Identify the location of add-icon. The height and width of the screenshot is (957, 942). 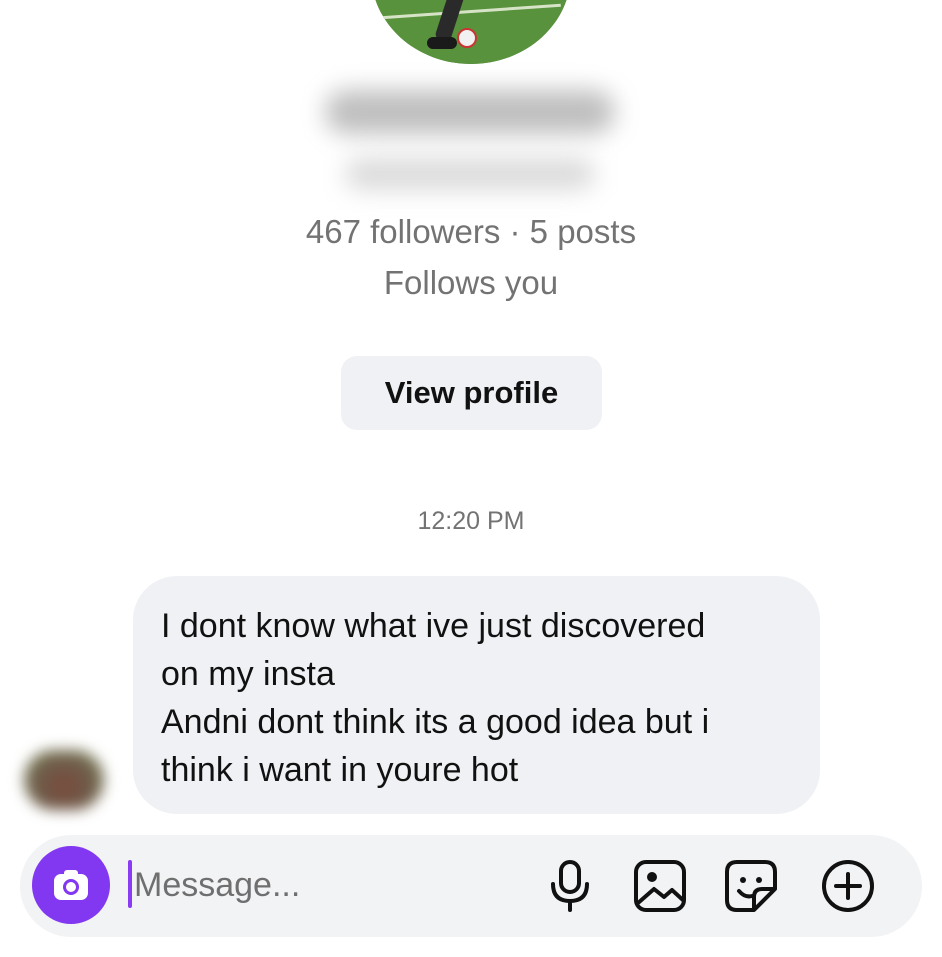
(848, 886).